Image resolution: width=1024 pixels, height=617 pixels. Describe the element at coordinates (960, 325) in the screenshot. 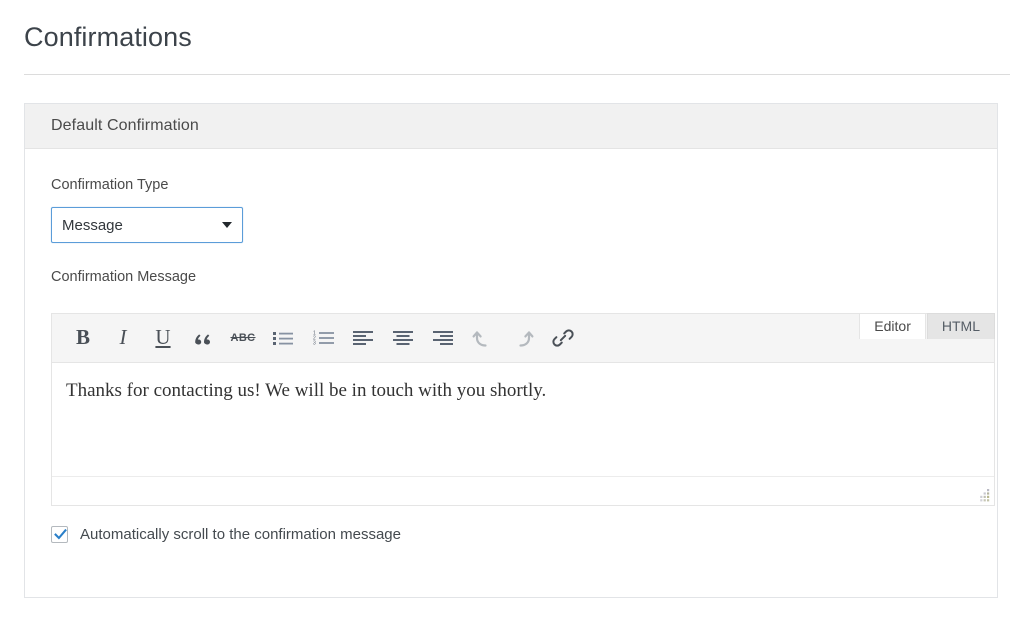

I see `tab-html: HTML` at that location.